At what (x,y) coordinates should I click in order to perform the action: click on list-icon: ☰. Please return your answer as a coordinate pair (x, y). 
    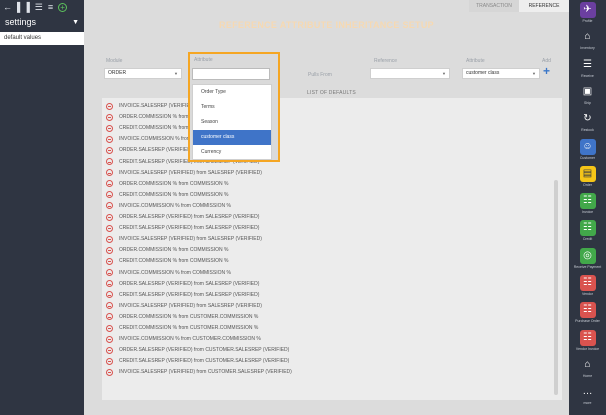
    Looking at the image, I should click on (39, 7).